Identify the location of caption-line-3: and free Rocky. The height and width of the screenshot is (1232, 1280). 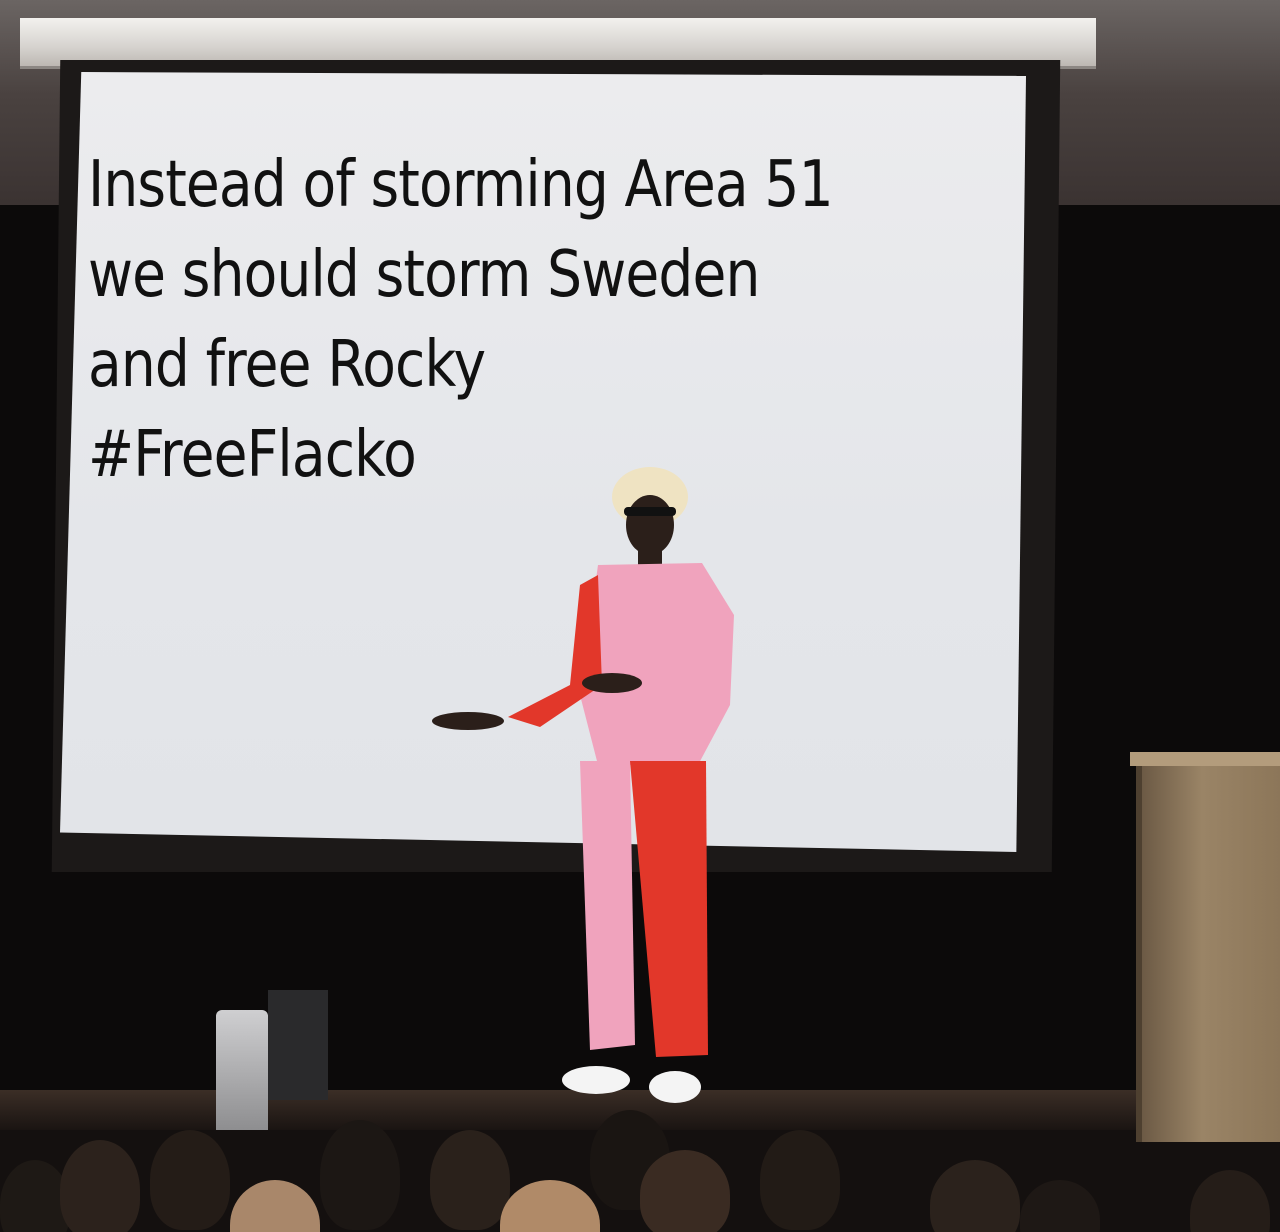
(287, 365).